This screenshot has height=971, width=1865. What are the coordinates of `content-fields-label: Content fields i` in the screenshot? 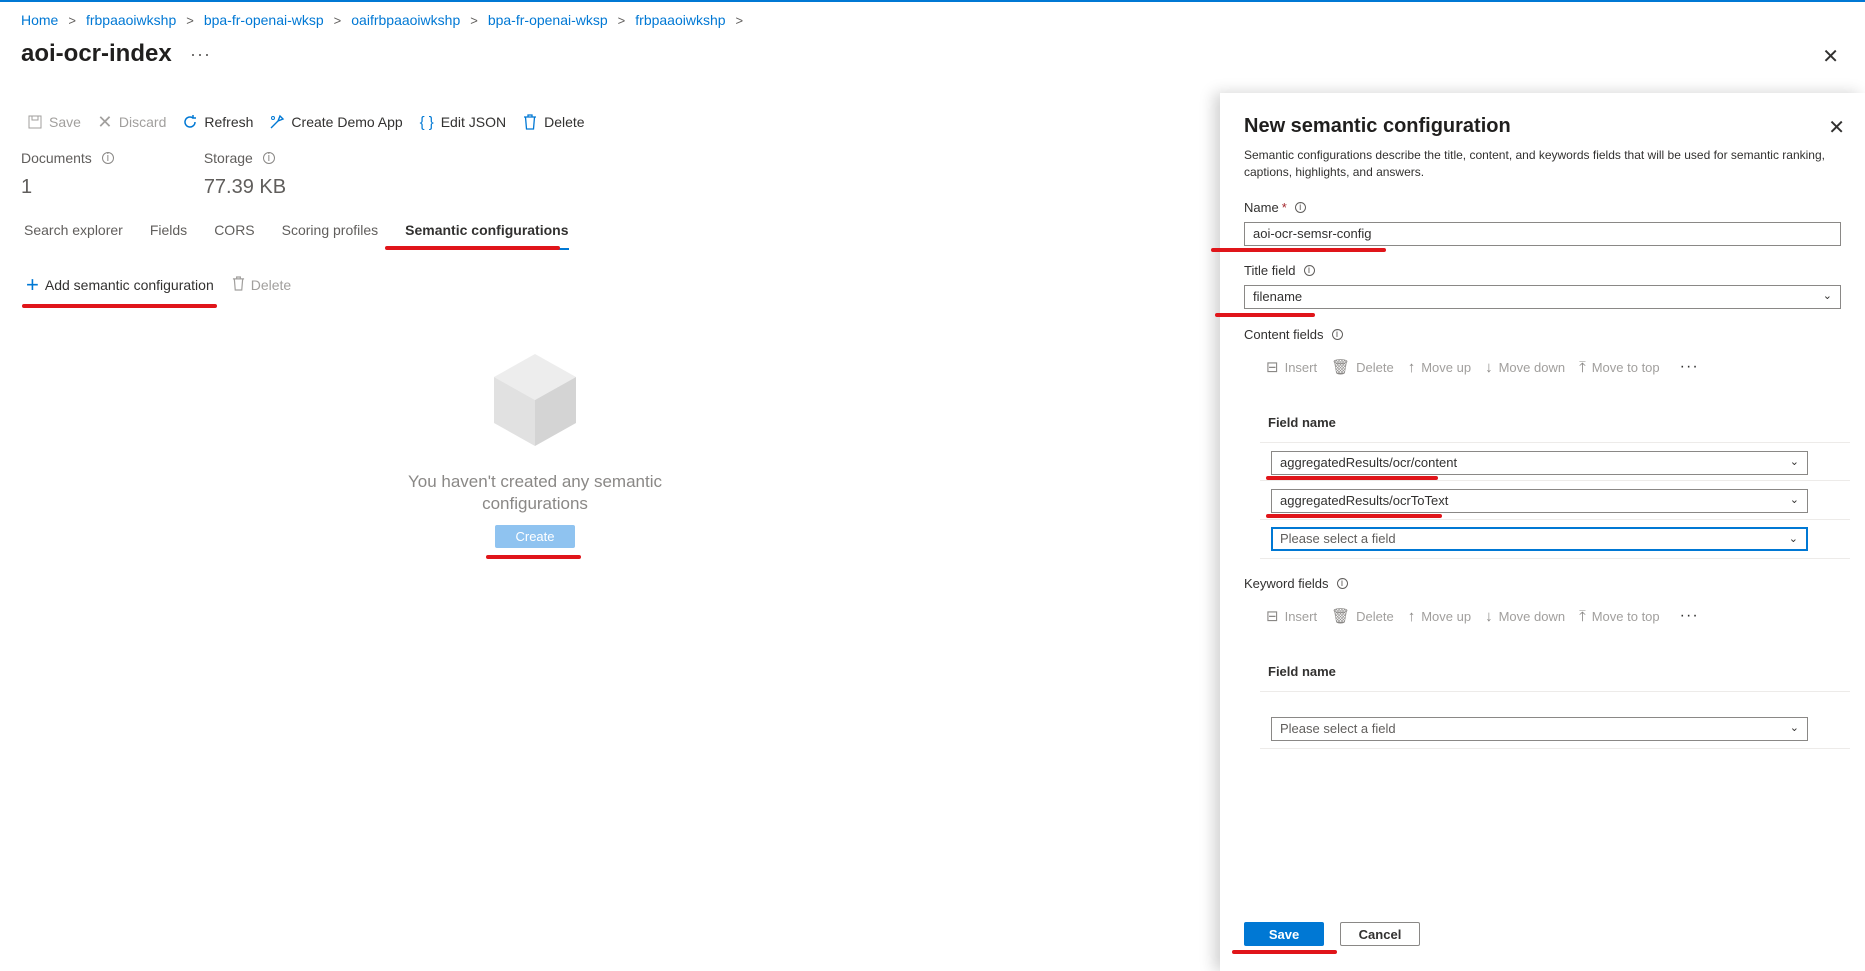 It's located at (1293, 334).